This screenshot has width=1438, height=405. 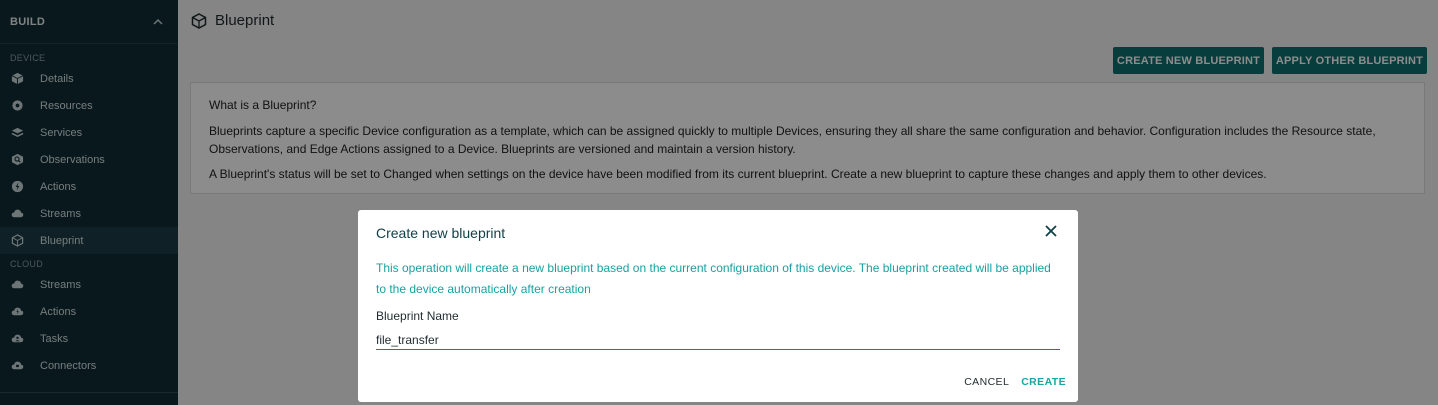 What do you see at coordinates (441, 233) in the screenshot?
I see `dialog-title: Create new blueprint` at bounding box center [441, 233].